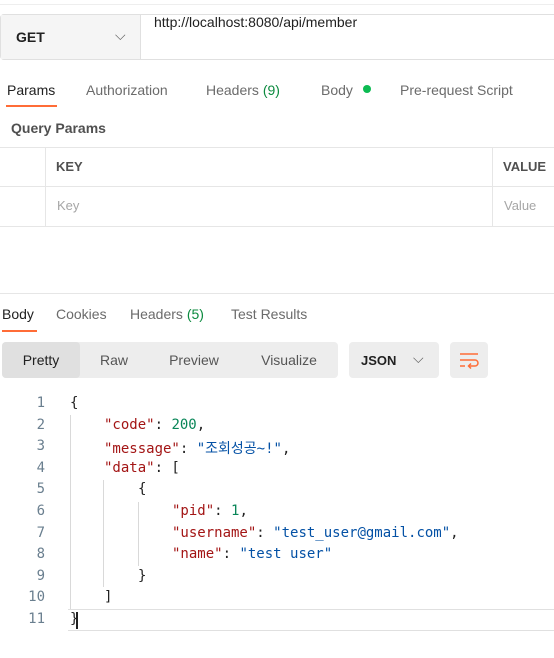 The width and height of the screenshot is (554, 658). What do you see at coordinates (232, 90) in the screenshot?
I see `tab-headers-label: Headers` at bounding box center [232, 90].